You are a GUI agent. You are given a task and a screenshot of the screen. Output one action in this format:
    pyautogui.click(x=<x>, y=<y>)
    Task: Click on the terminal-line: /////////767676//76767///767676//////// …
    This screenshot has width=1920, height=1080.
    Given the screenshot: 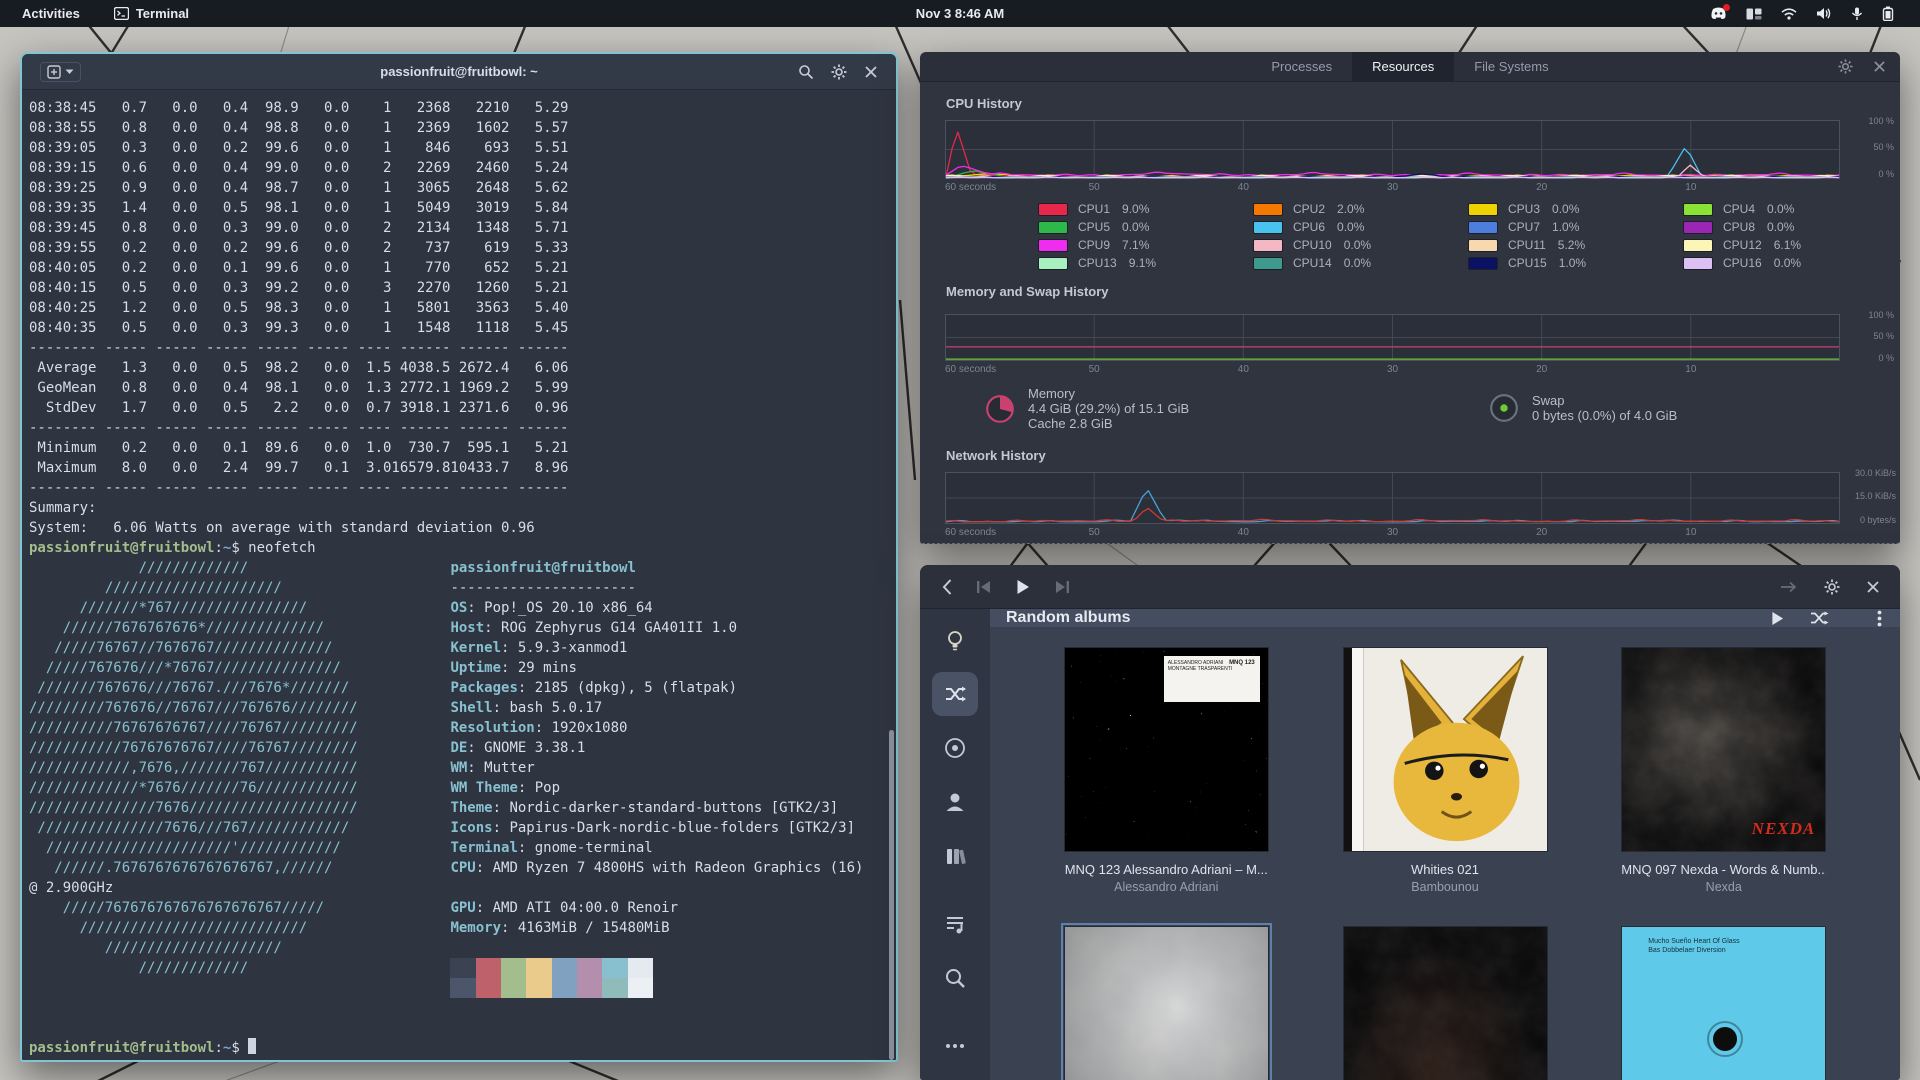 What is the action you would take?
    pyautogui.click(x=316, y=708)
    